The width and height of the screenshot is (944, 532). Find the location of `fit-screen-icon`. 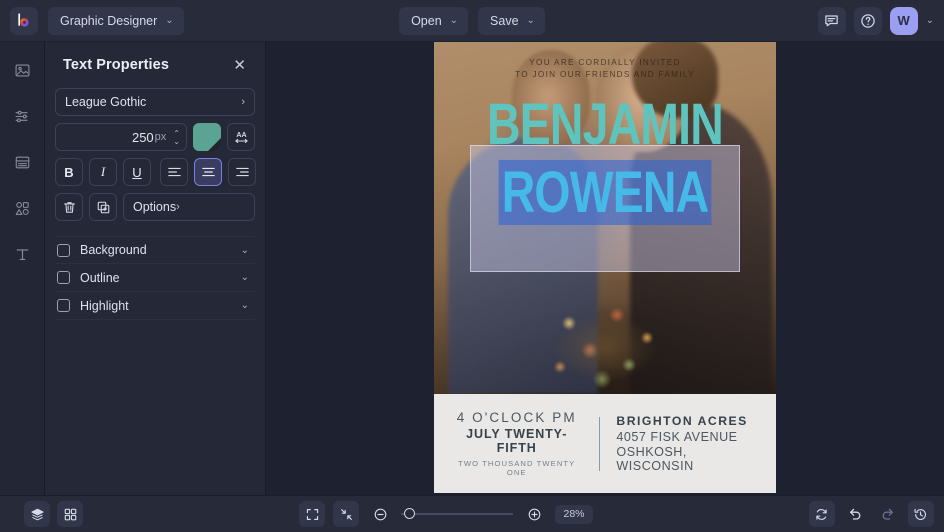

fit-screen-icon is located at coordinates (312, 514).